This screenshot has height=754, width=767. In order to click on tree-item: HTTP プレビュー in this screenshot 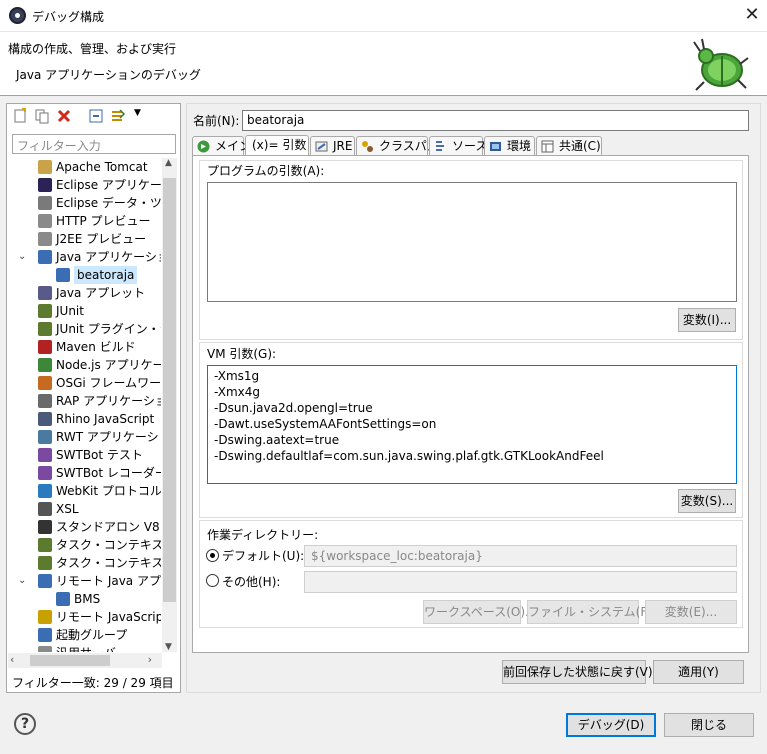, I will do `click(84, 221)`.